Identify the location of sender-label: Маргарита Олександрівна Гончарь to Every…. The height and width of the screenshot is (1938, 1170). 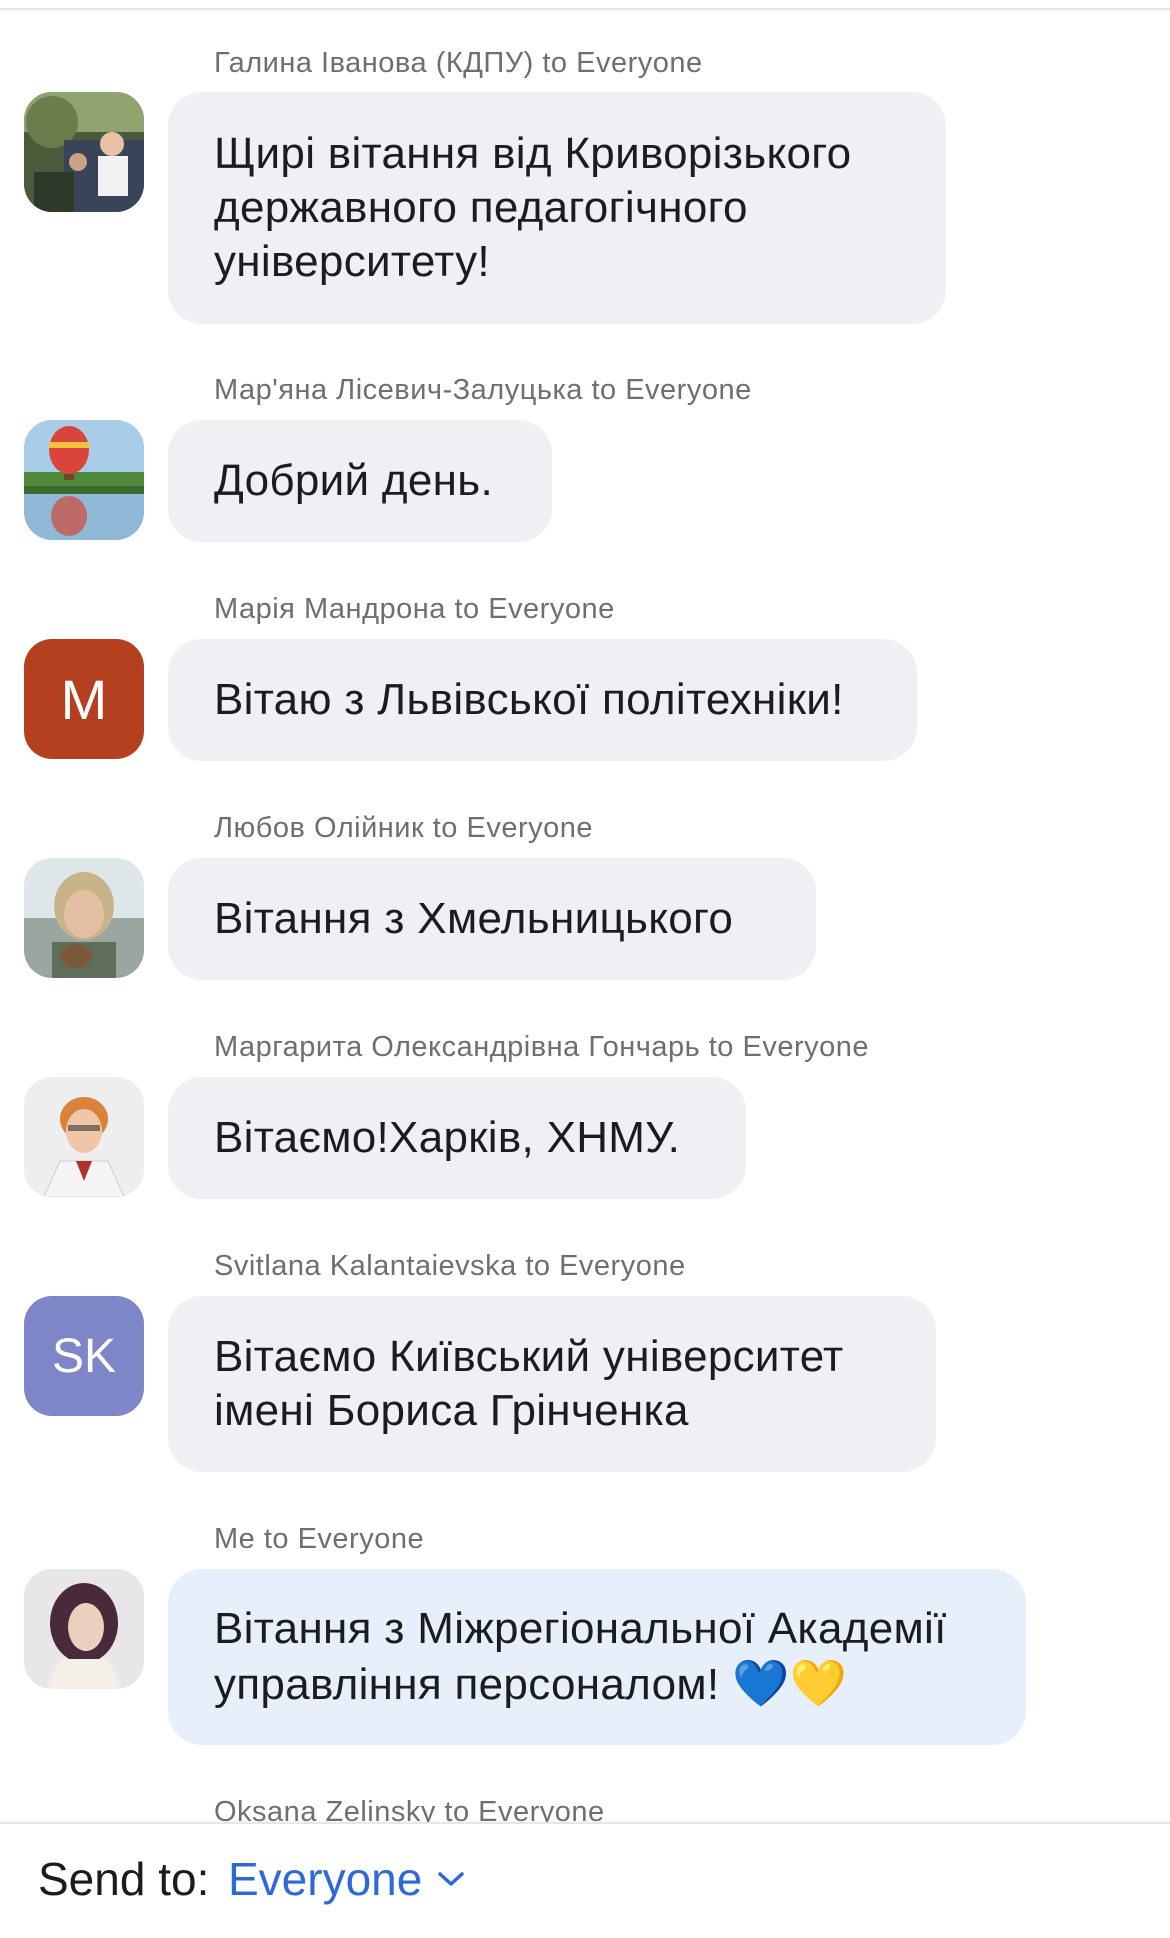
(542, 1047).